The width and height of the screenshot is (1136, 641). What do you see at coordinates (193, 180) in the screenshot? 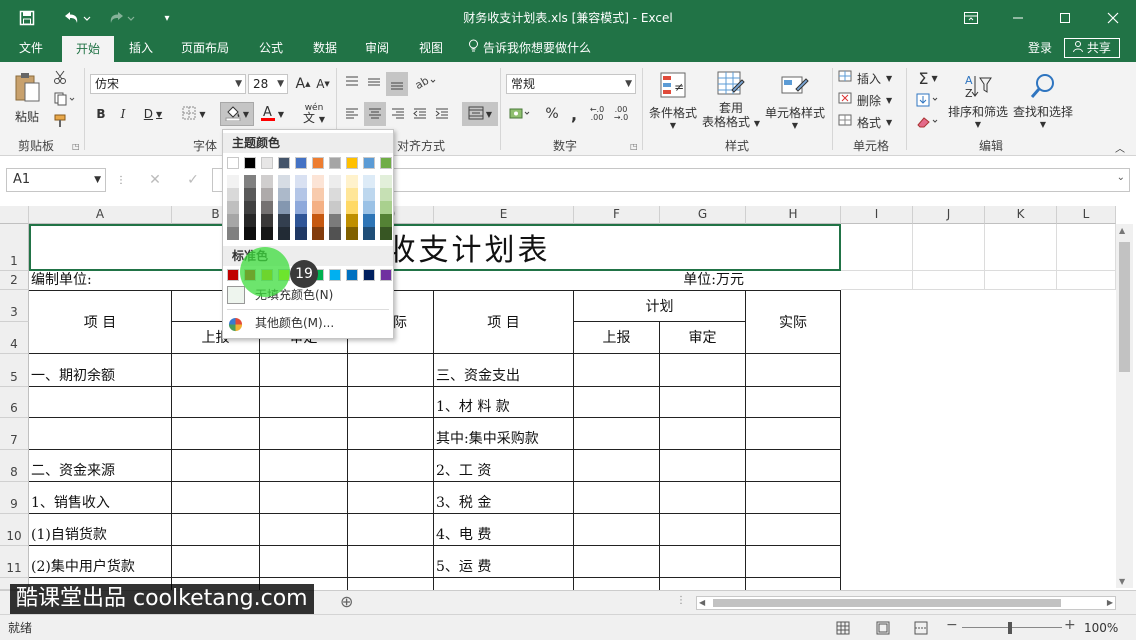
I see `enter-edit-icon: ✓` at bounding box center [193, 180].